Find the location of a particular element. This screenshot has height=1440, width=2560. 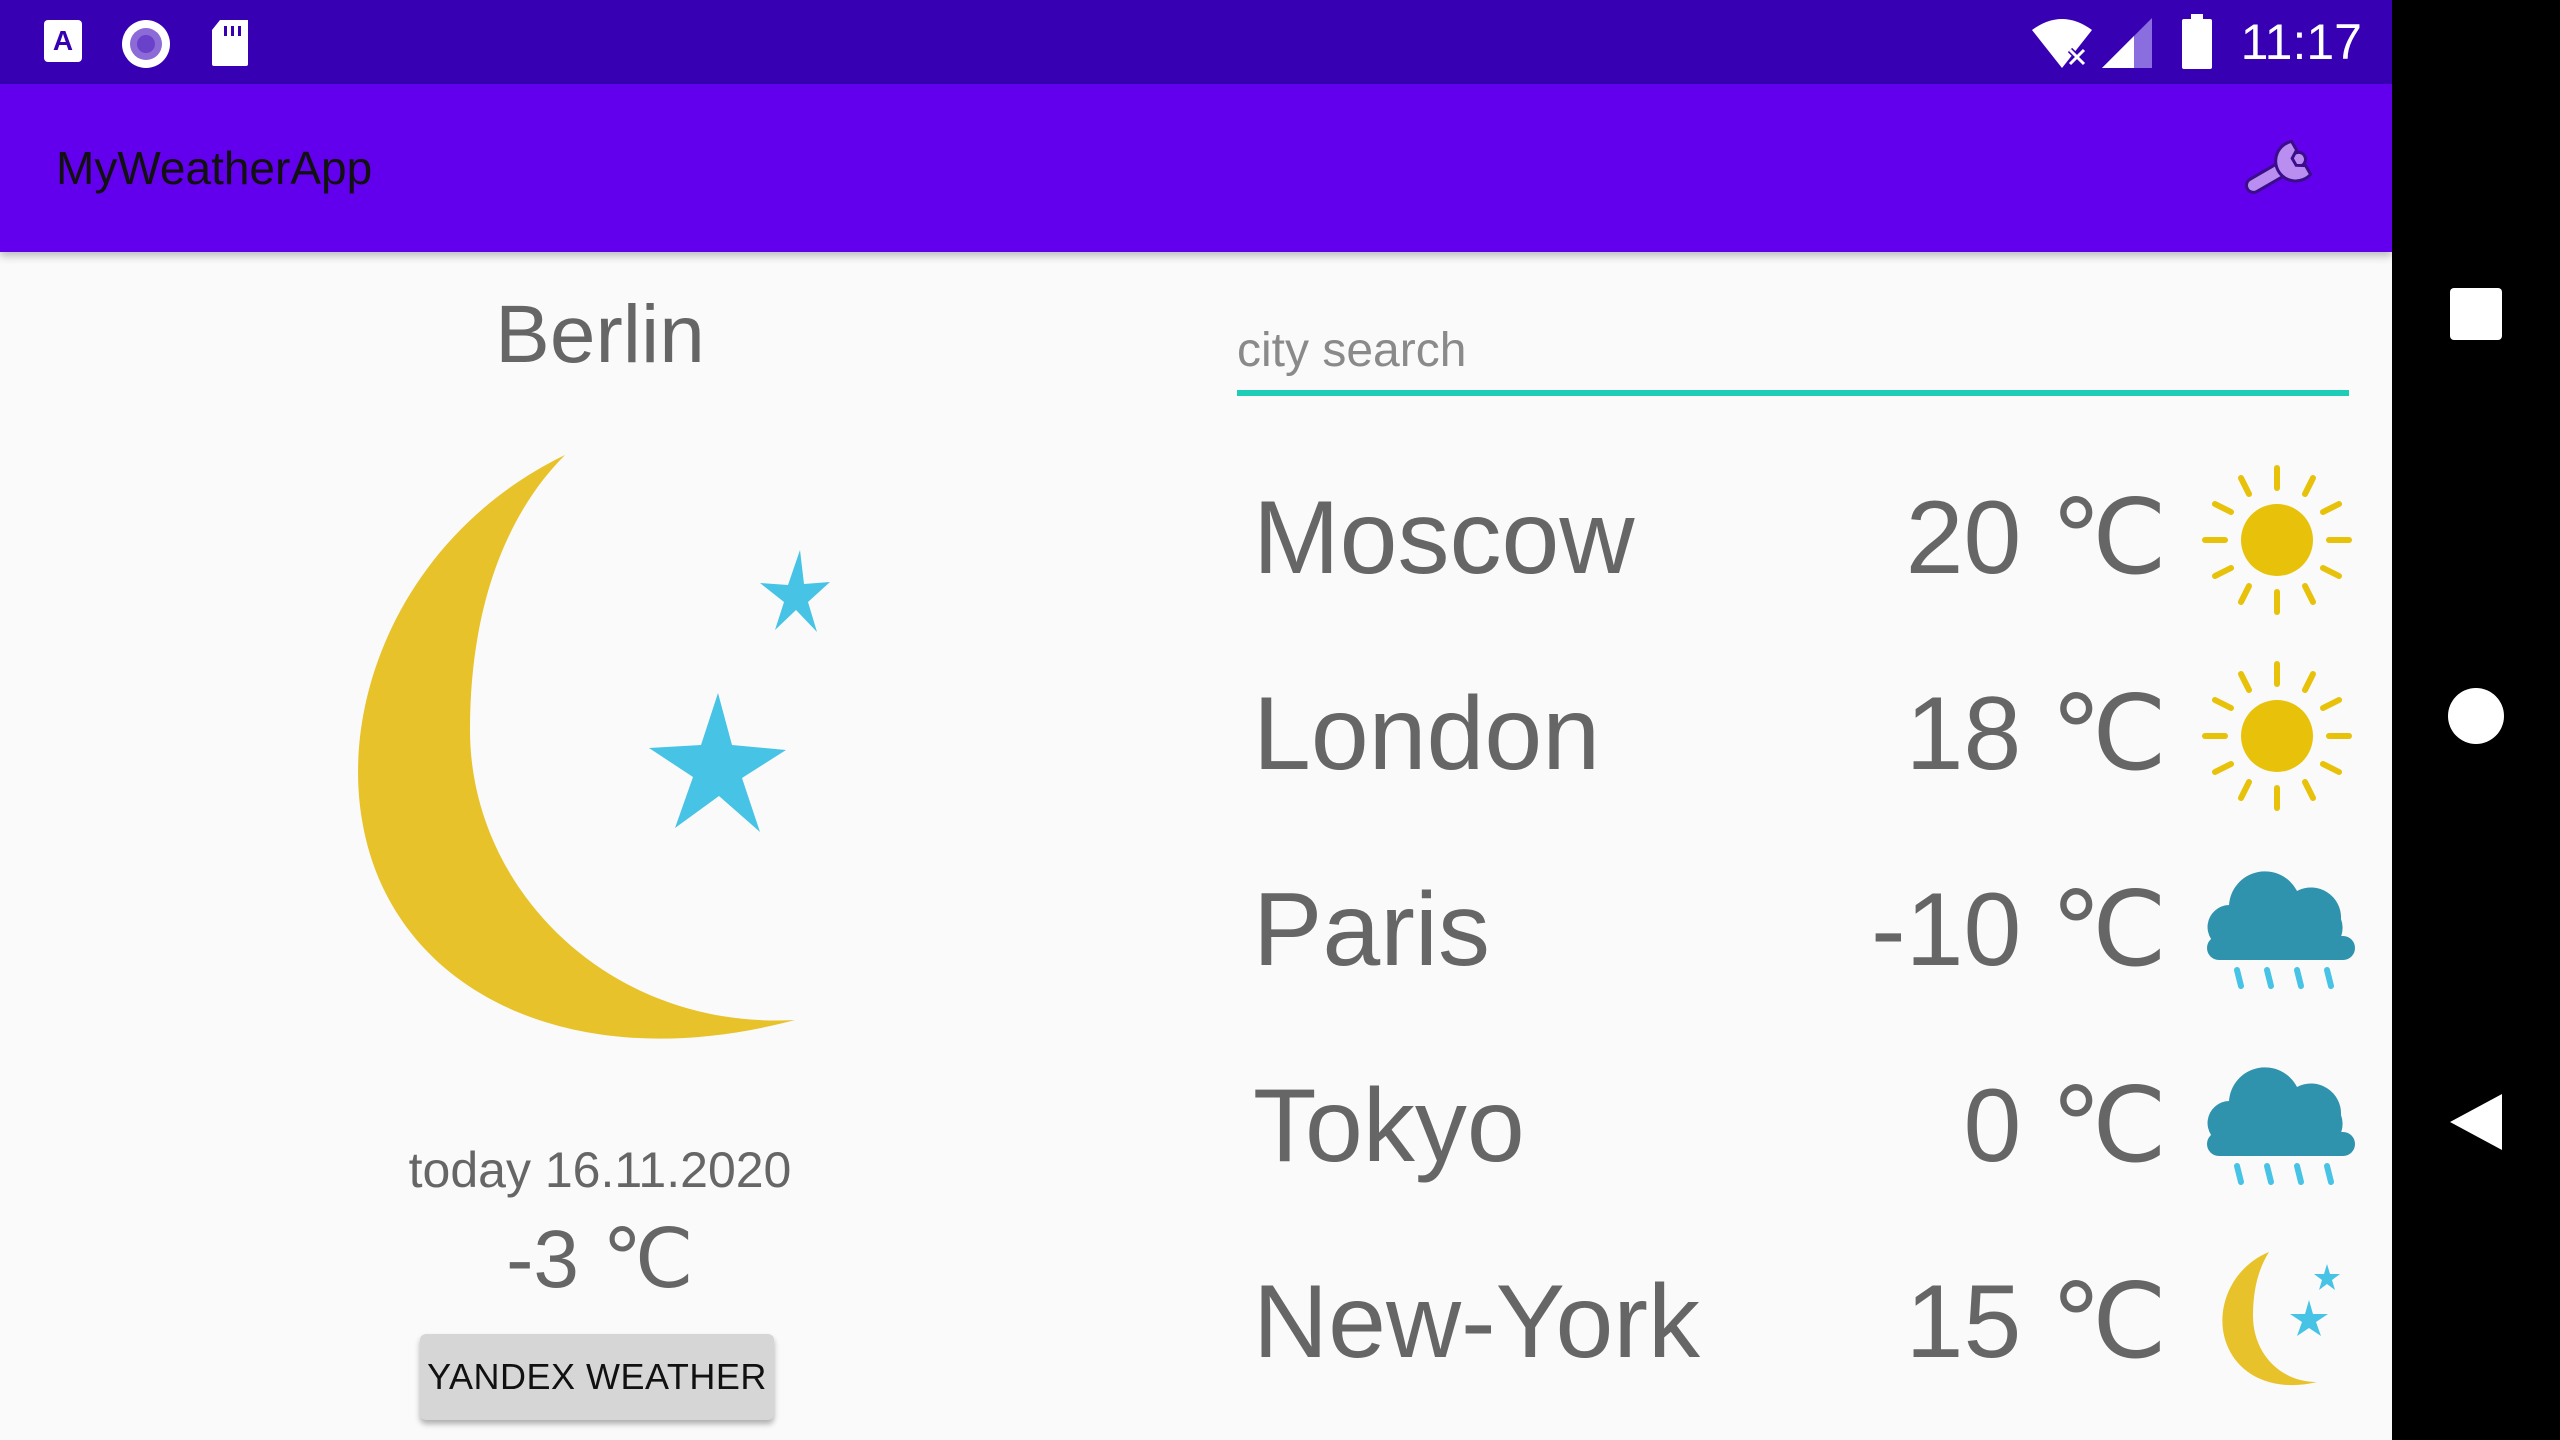

back-button is located at coordinates (2476, 1124).